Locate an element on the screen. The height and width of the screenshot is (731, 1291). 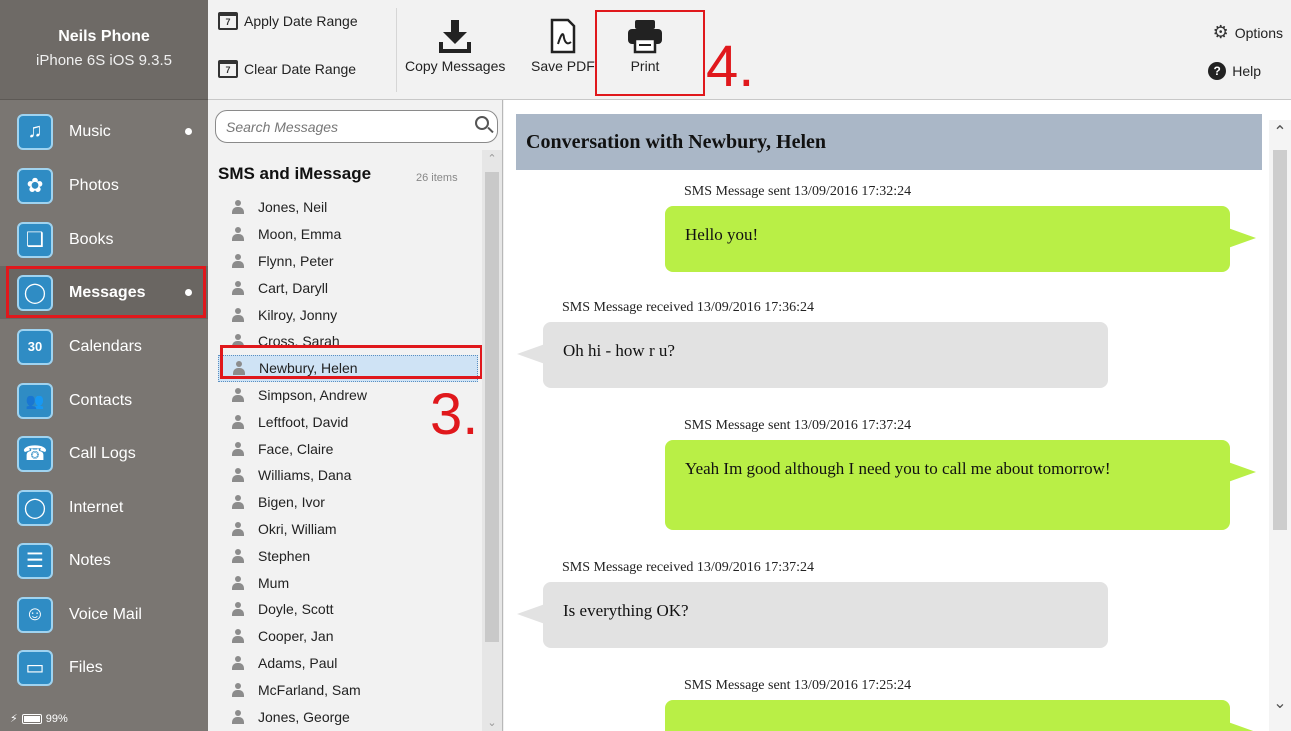
search-icon is located at coordinates (482, 123).